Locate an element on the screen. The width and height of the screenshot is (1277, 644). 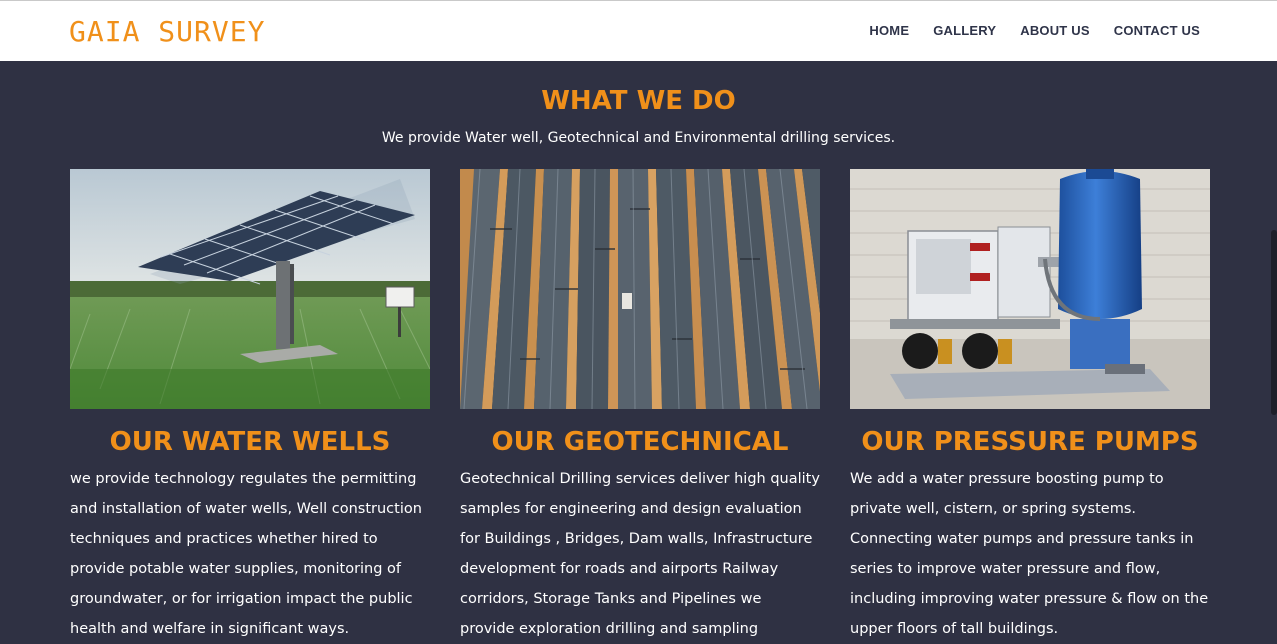
nav-gallery: GALLERY is located at coordinates (964, 30).